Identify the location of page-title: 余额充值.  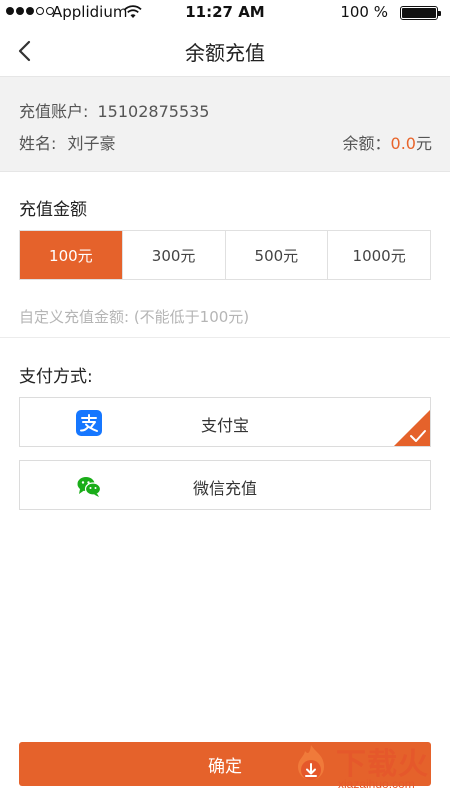
(225, 53).